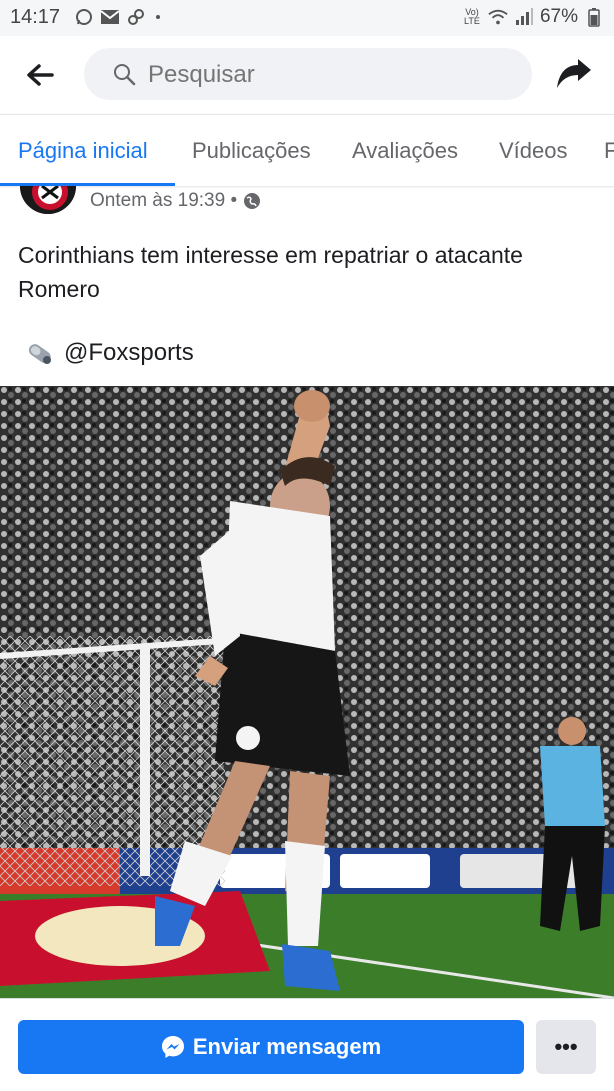 This screenshot has width=614, height=1091. I want to click on back-arrow-icon, so click(40, 75).